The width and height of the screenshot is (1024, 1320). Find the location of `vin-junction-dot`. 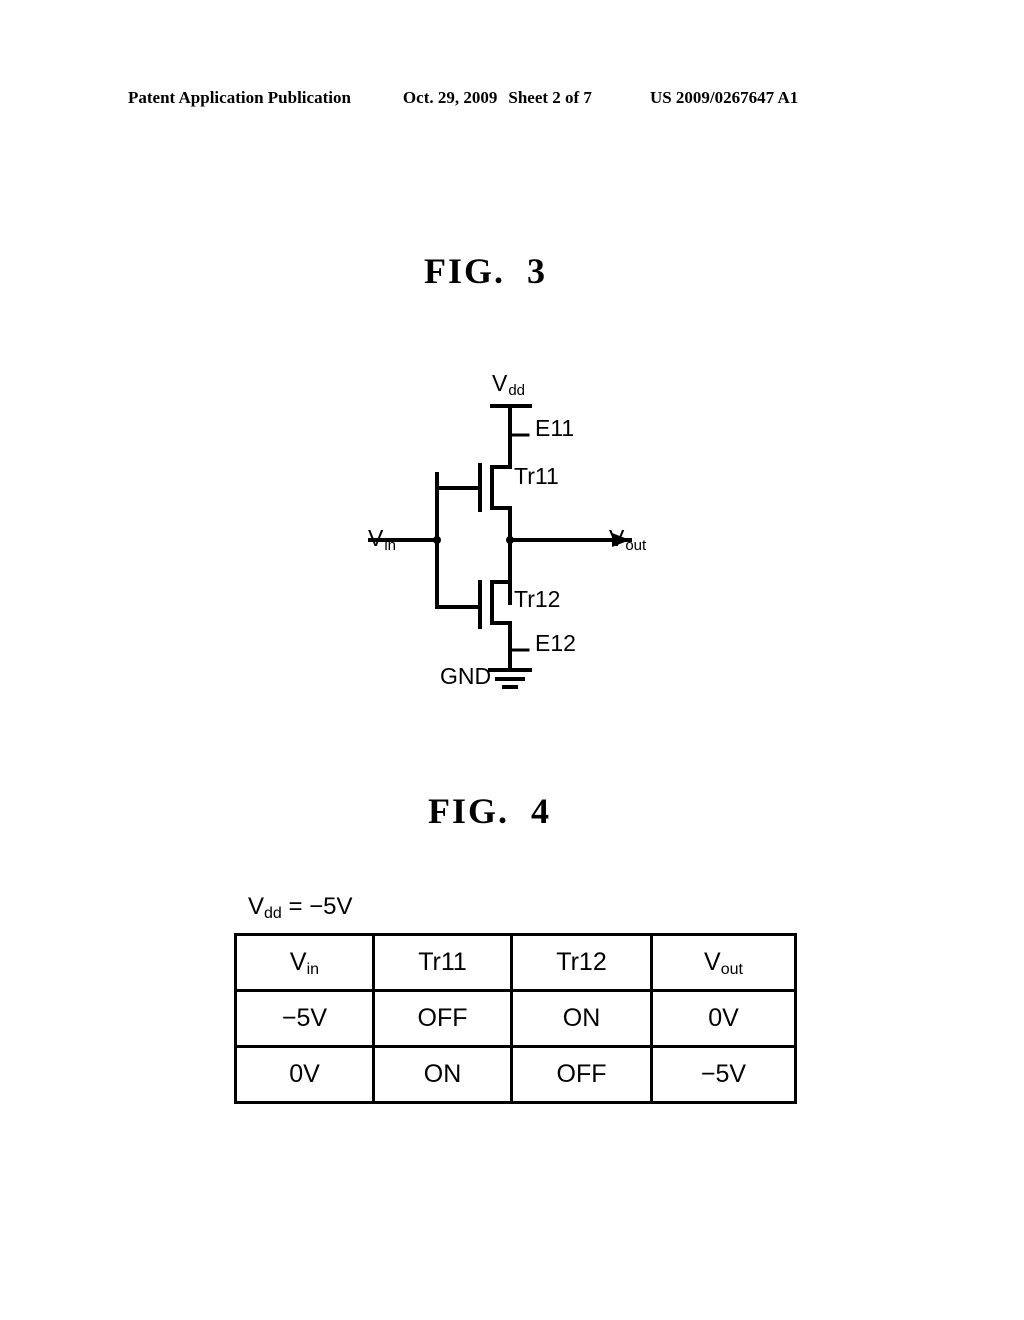

vin-junction-dot is located at coordinates (437, 540).